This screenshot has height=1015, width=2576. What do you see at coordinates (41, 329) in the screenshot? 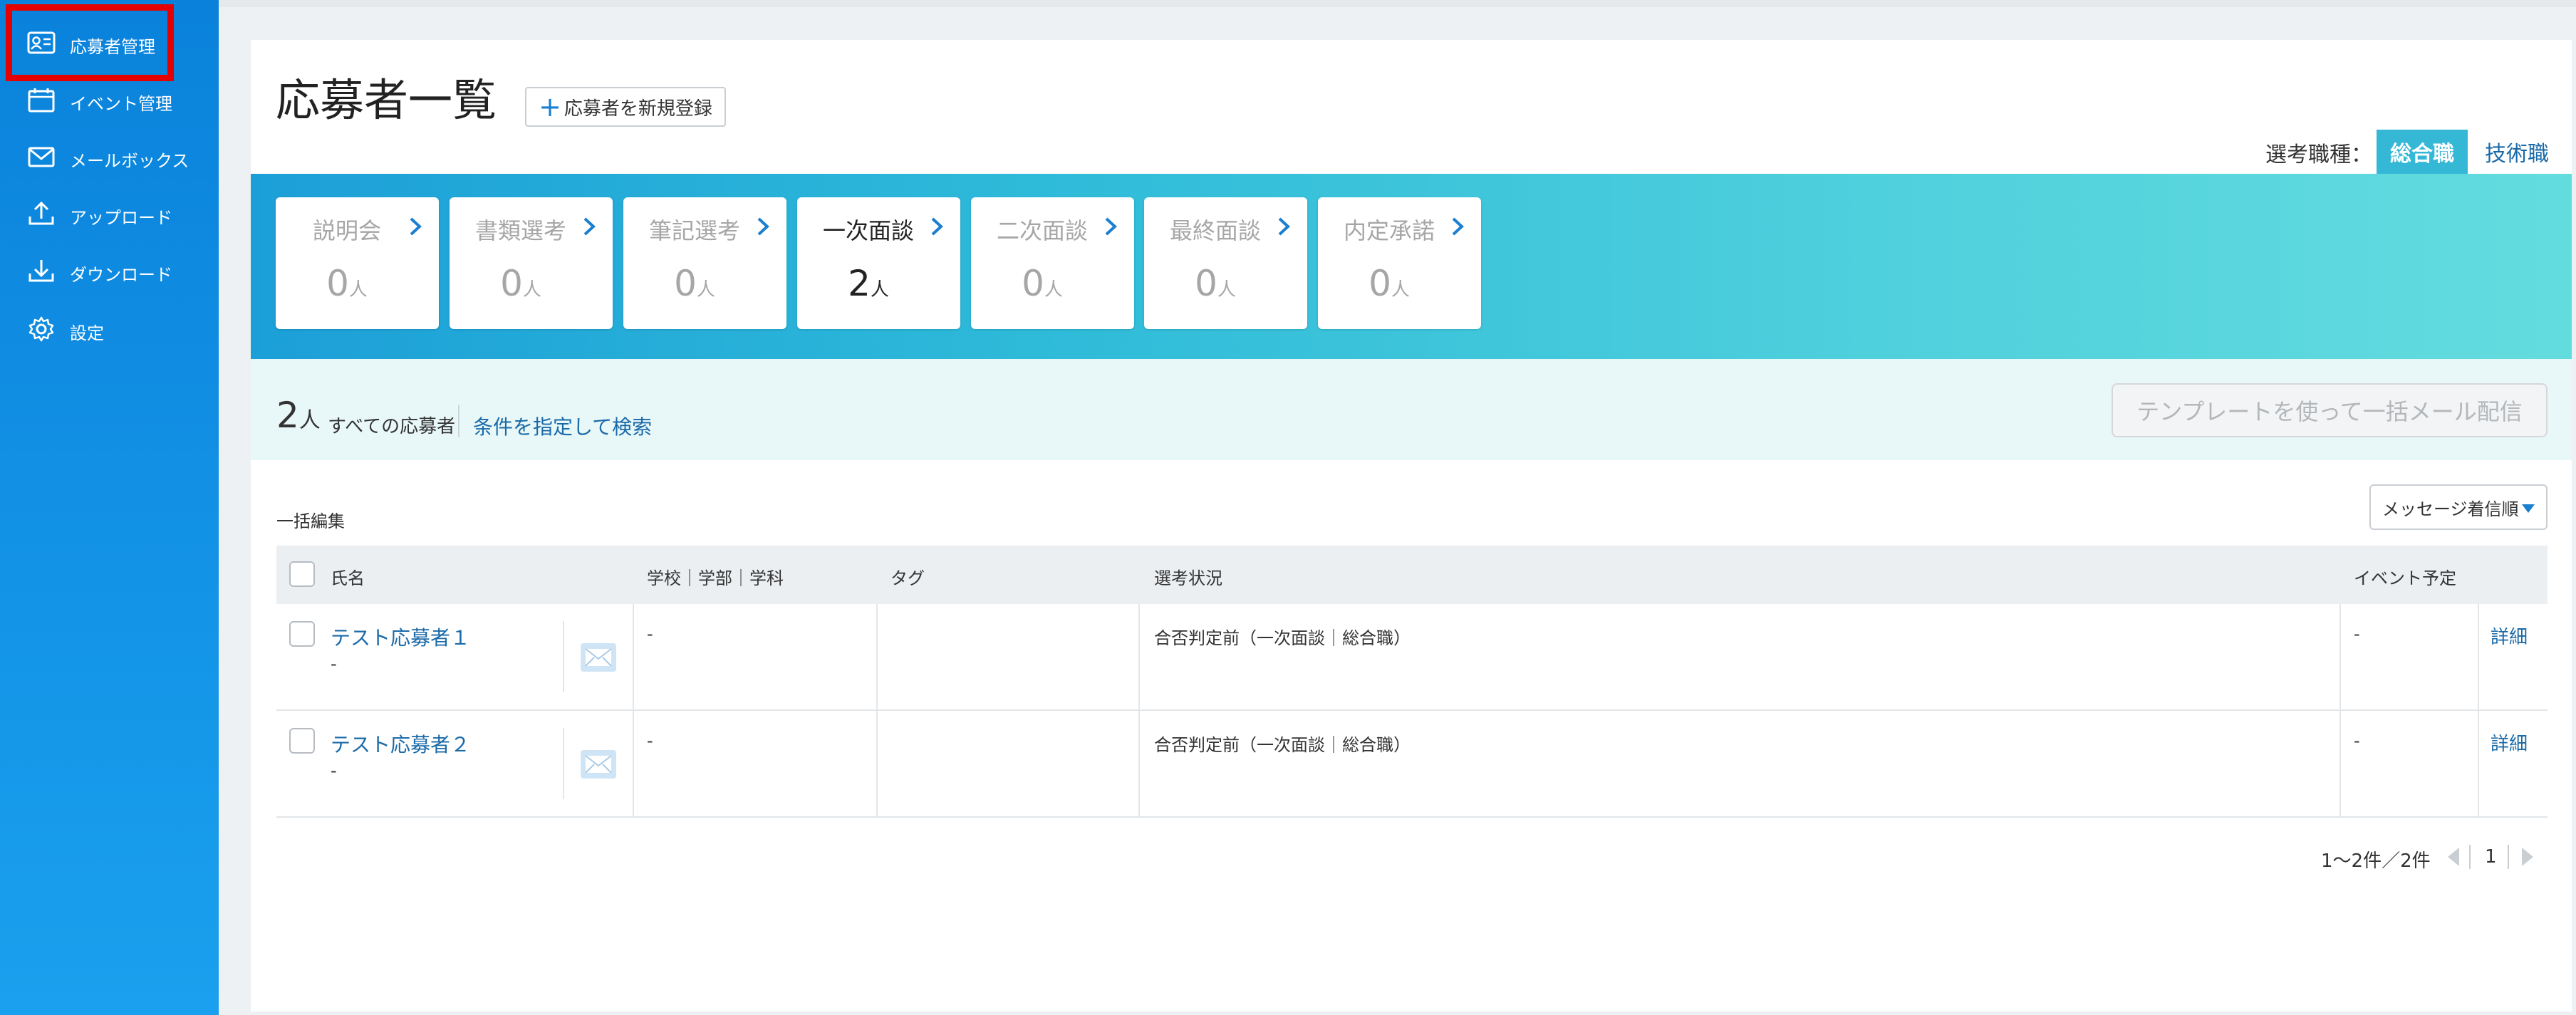
I see `gear-icon` at bounding box center [41, 329].